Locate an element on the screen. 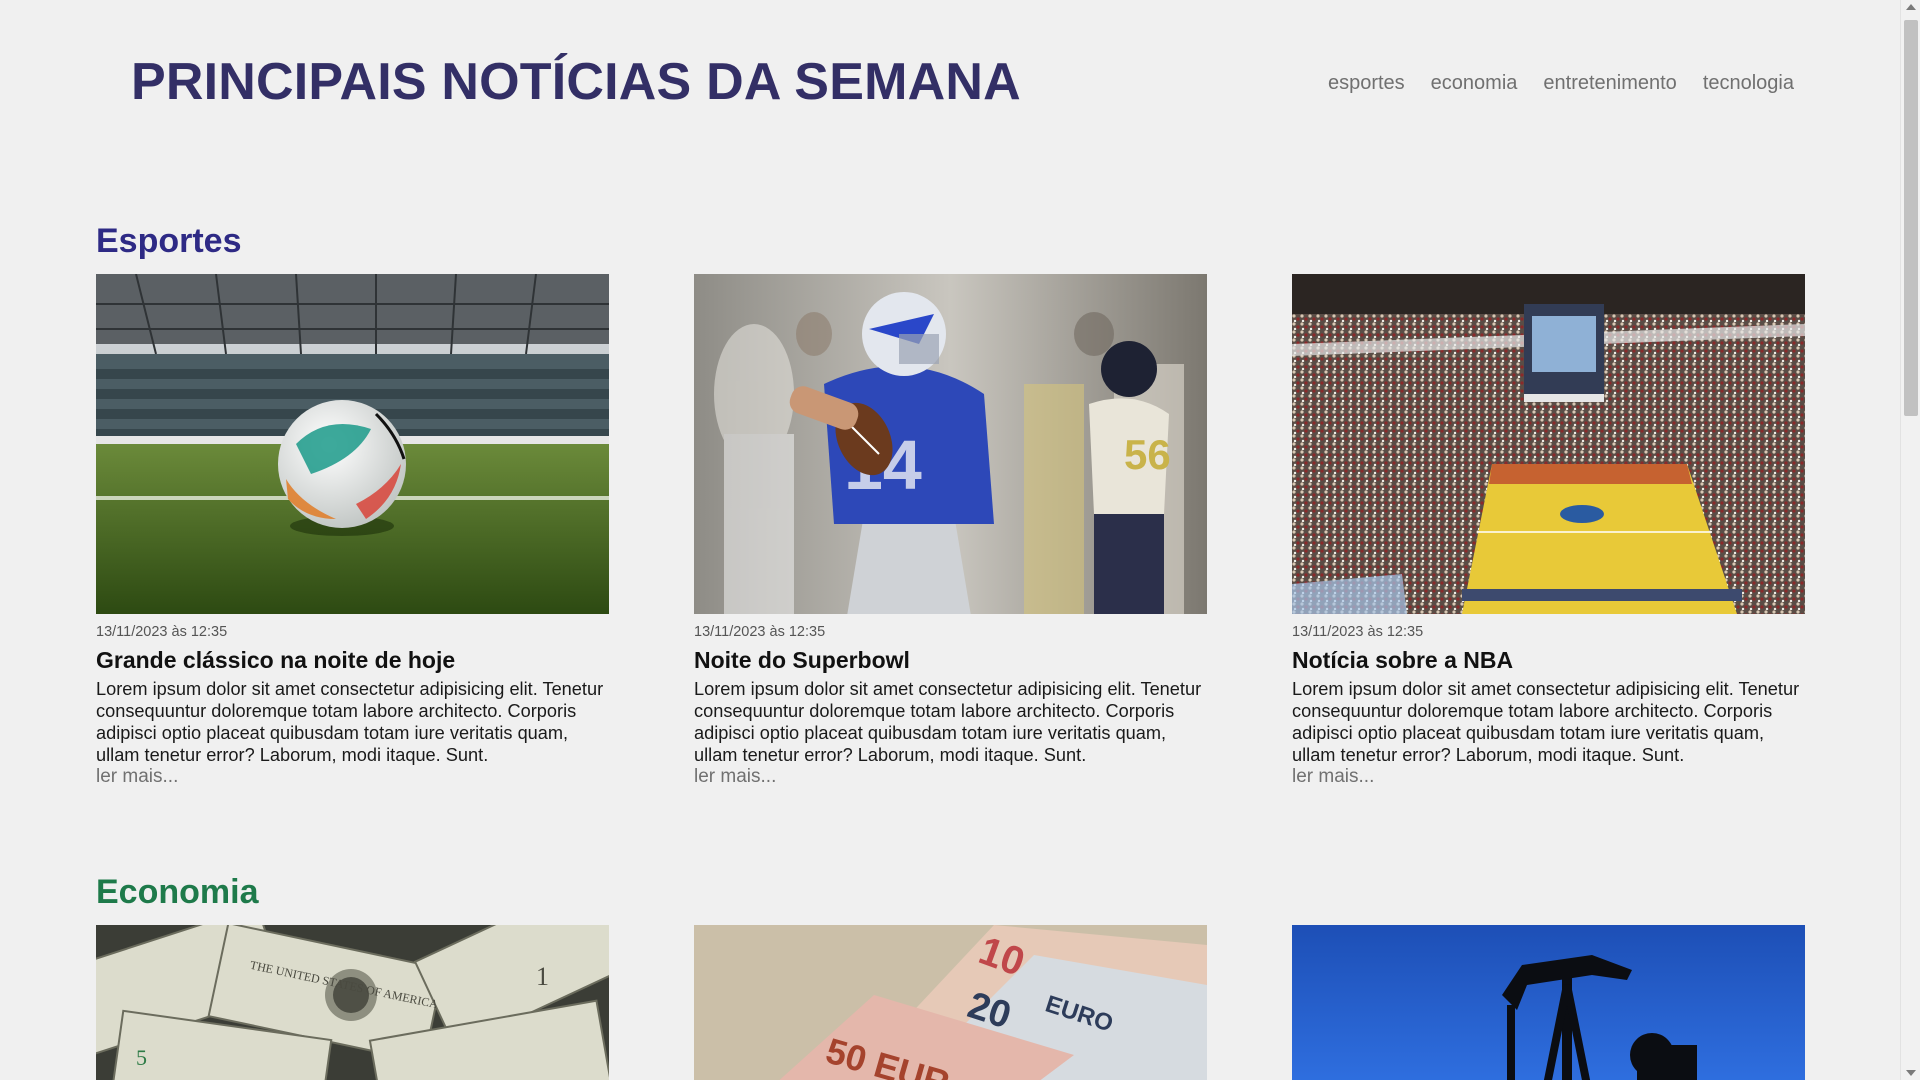 The width and height of the screenshot is (1920, 1080). news-image-dollar-bills: THE UNITED STATES OF AMERICA 5 1 is located at coordinates (352, 1002).